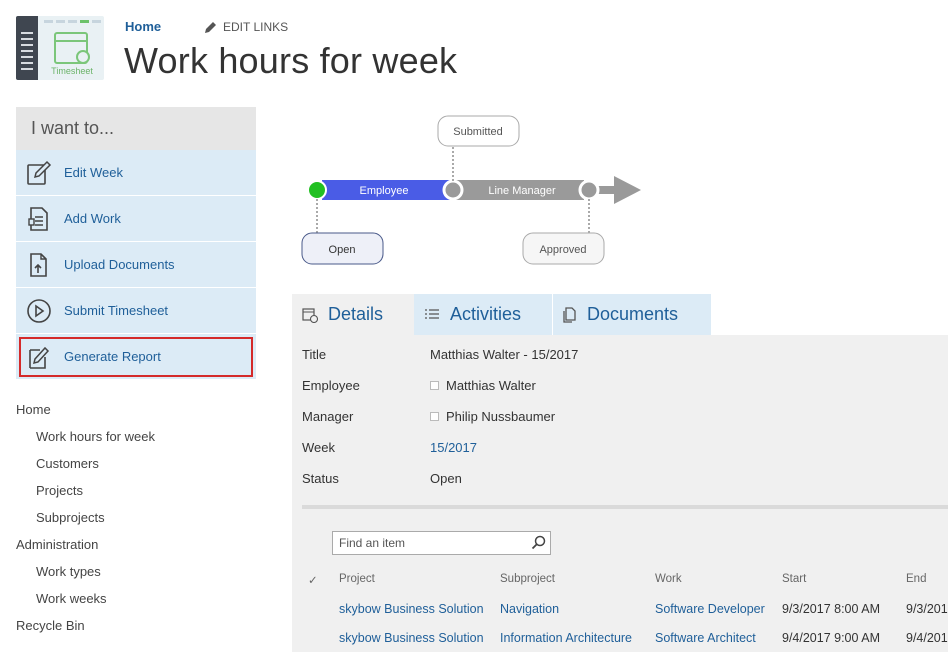 The height and width of the screenshot is (652, 948). What do you see at coordinates (291, 60) in the screenshot?
I see `page-title: Work hours for week` at bounding box center [291, 60].